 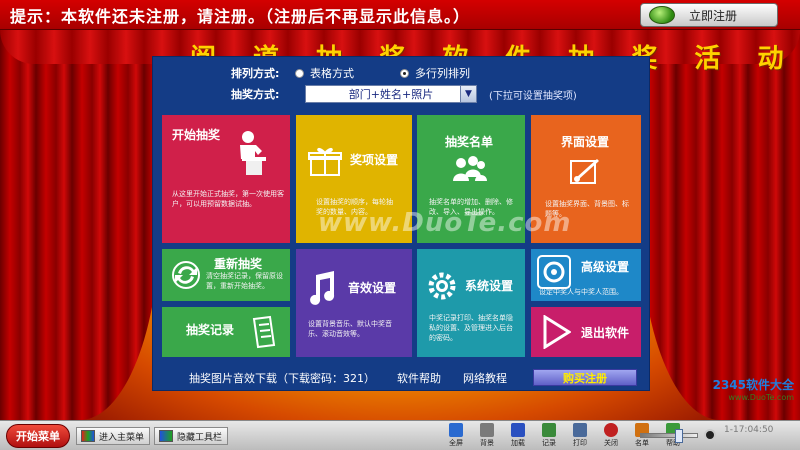 What do you see at coordinates (200, 437) in the screenshot?
I see `hide-toolbar-label: 隐藏工具栏` at bounding box center [200, 437].